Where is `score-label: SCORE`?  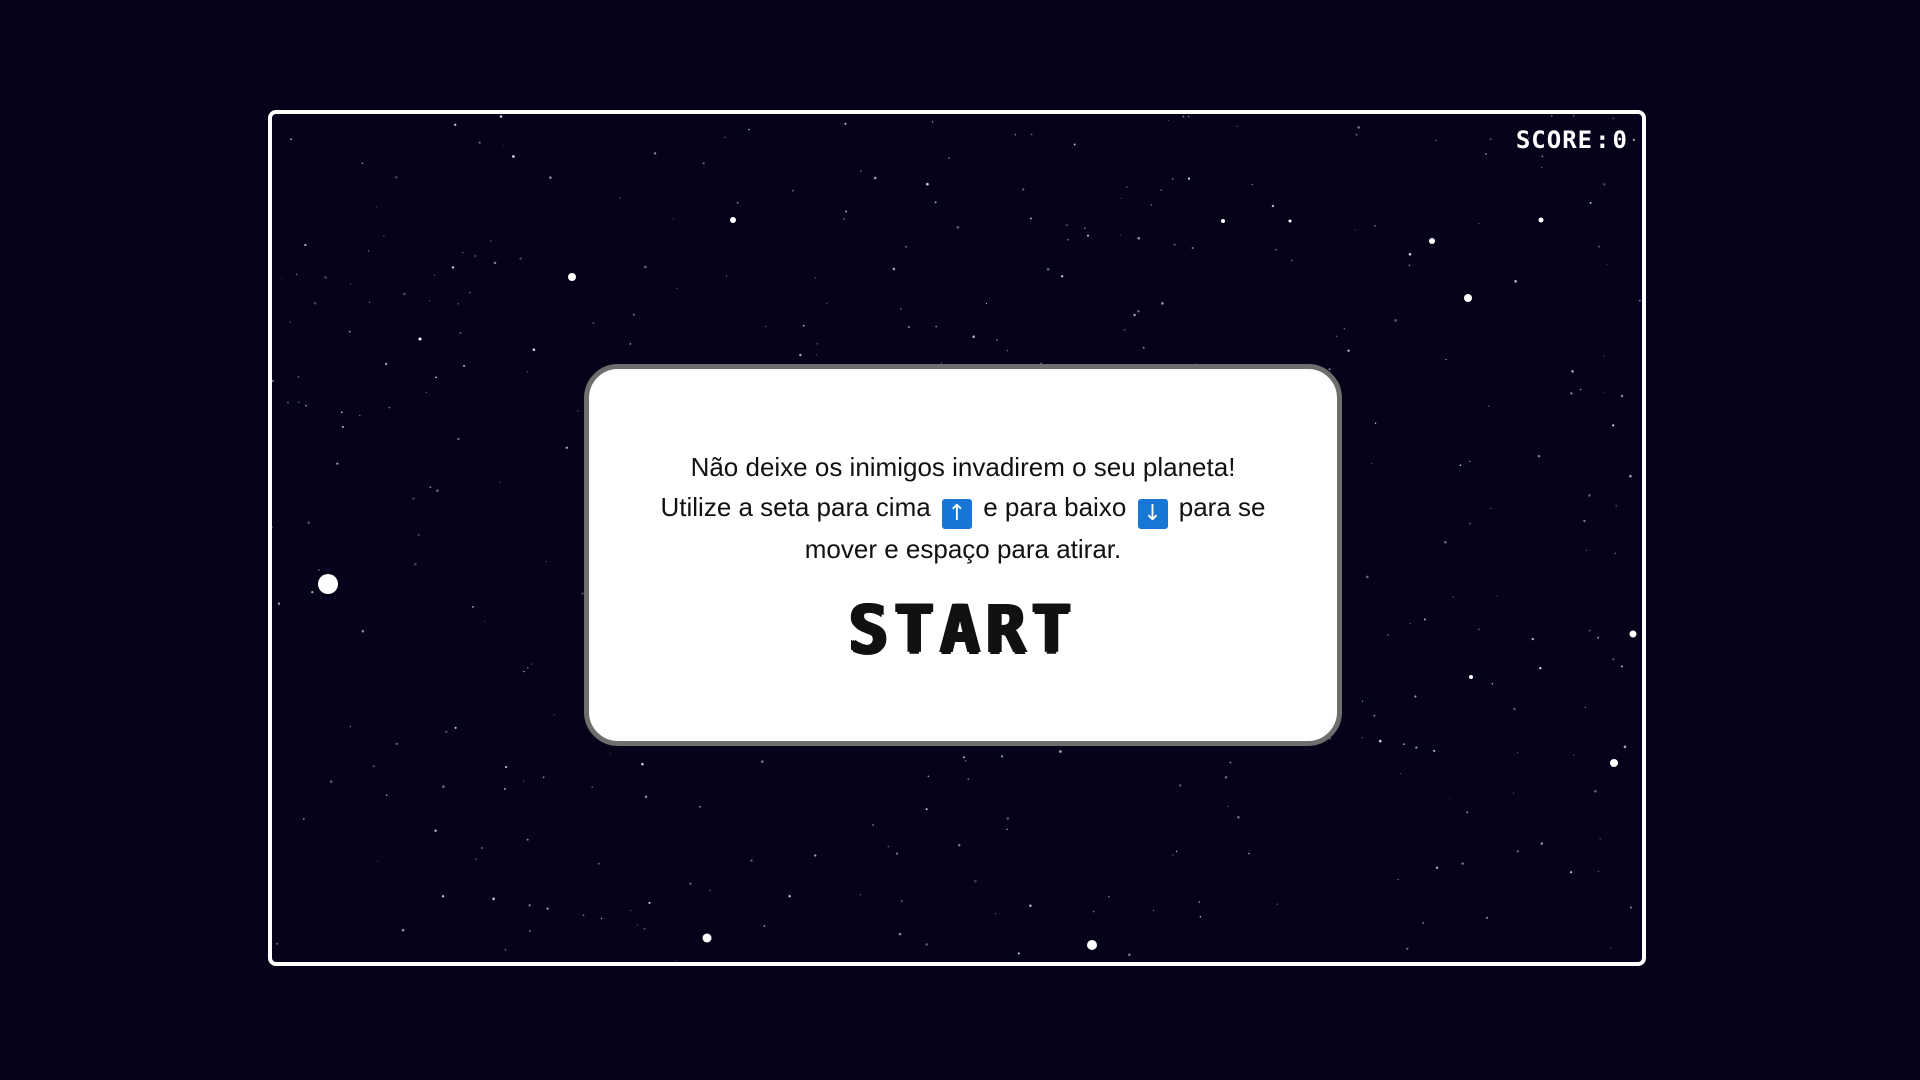 score-label: SCORE is located at coordinates (1554, 140).